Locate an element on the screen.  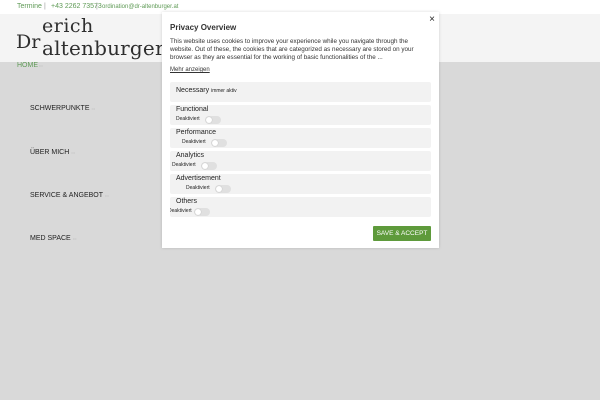
nav-item-label: SCHWERPUNKTE is located at coordinates (60, 108).